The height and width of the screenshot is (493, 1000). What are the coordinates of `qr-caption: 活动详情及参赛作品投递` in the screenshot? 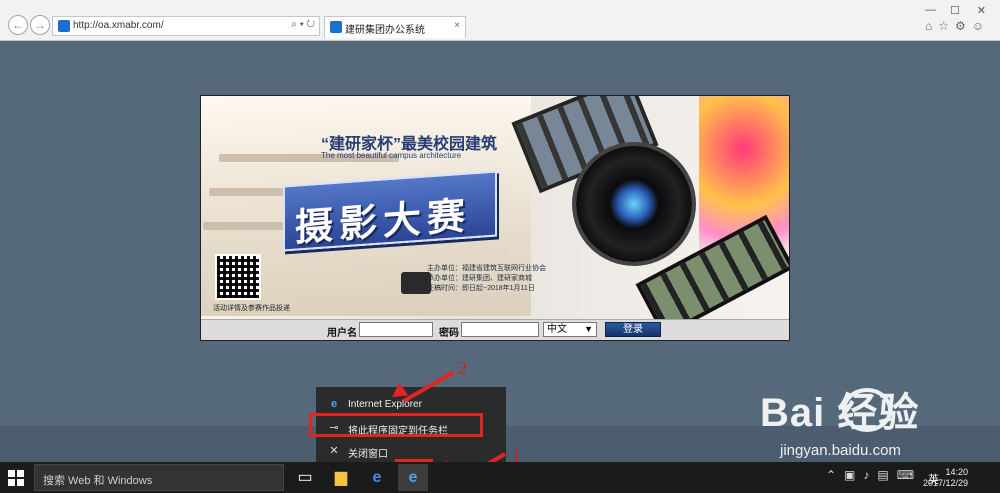 It's located at (251, 308).